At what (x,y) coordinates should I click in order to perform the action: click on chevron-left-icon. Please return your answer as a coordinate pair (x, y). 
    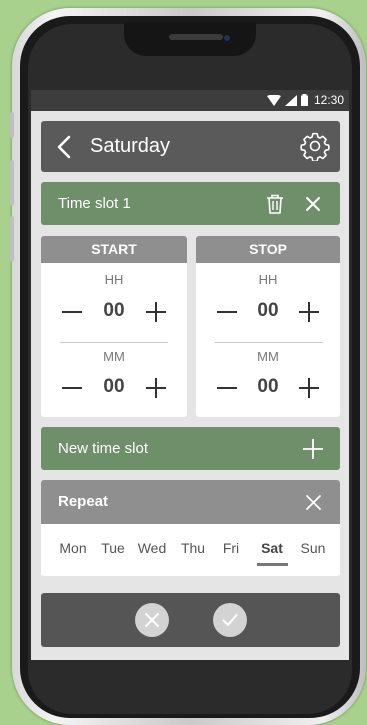
    Looking at the image, I should click on (64, 147).